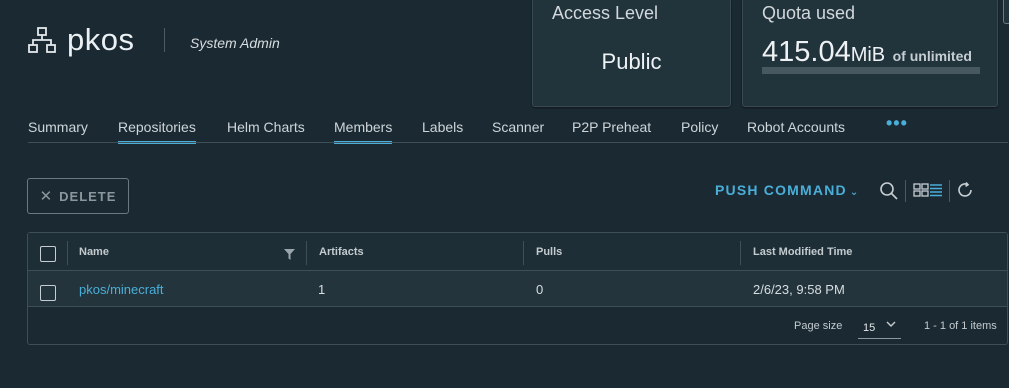 Image resolution: width=1009 pixels, height=388 pixels. Describe the element at coordinates (442, 127) in the screenshot. I see `tab-labels: Labels` at that location.